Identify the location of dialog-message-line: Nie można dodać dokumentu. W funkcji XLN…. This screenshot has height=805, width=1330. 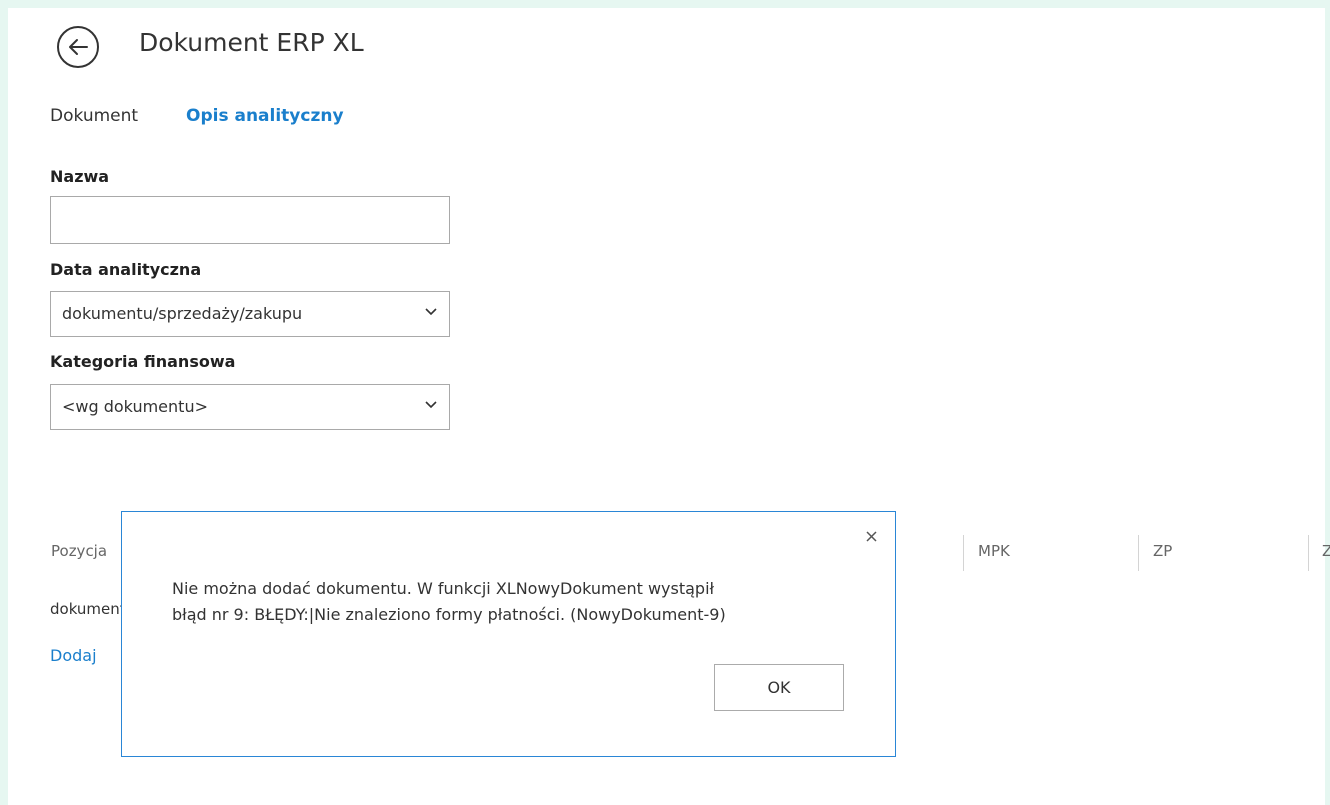
(443, 588).